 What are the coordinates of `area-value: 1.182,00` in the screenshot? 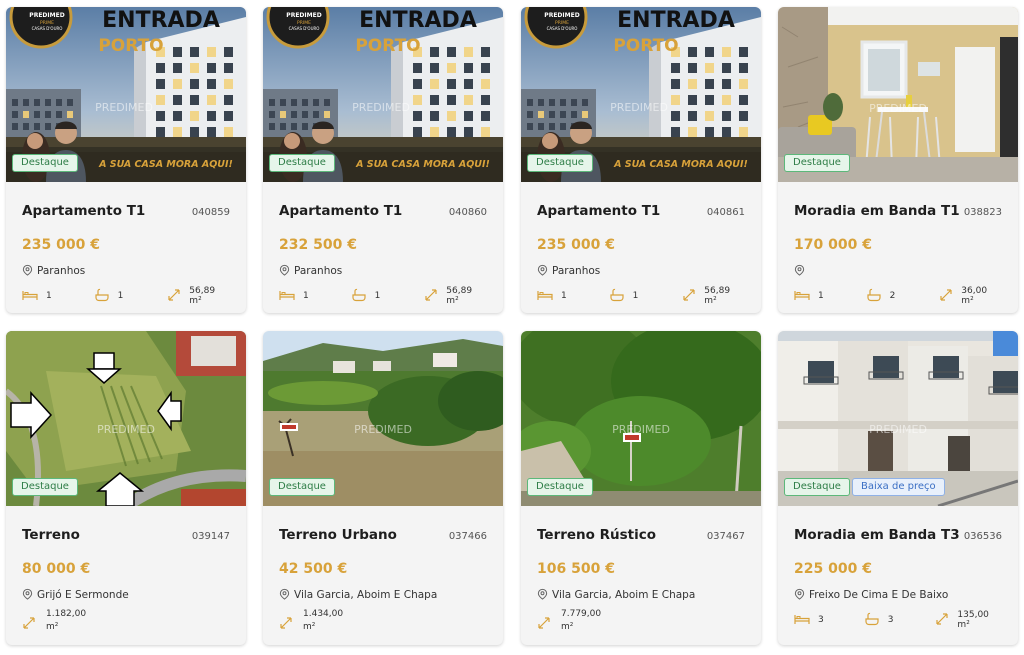 It's located at (66, 614).